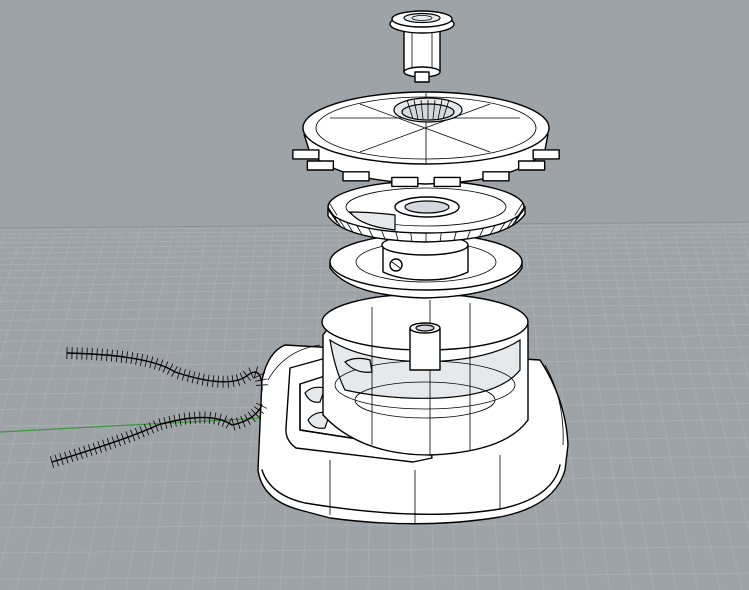  Describe the element at coordinates (425, 374) in the screenshot. I see `grinder-cup` at that location.